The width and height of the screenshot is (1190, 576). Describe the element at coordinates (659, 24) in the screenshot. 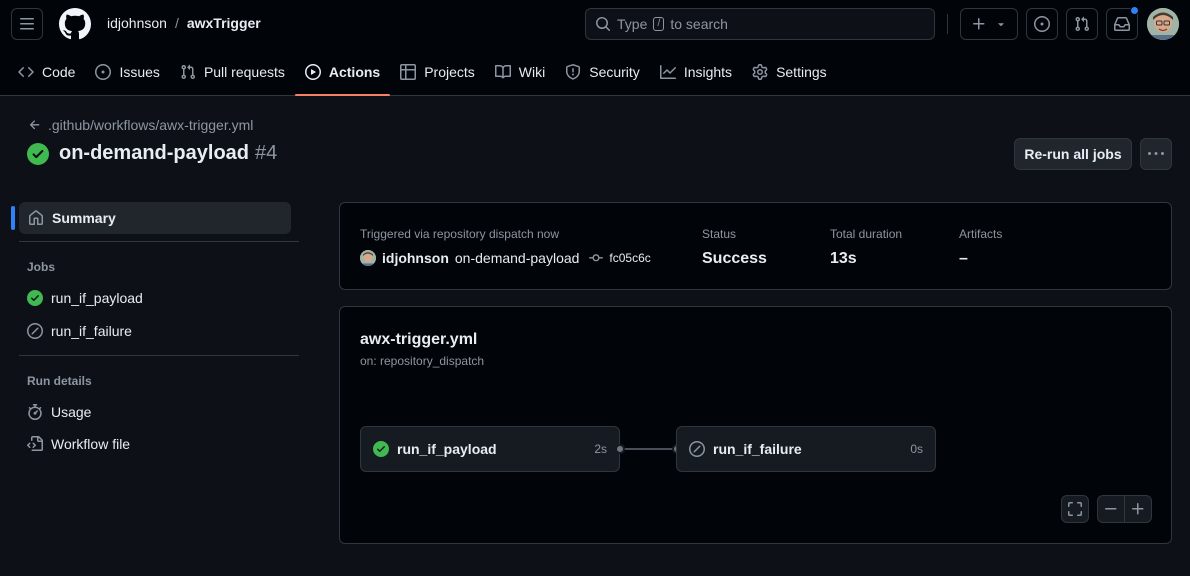

I see `search-shortcut-key: /` at that location.